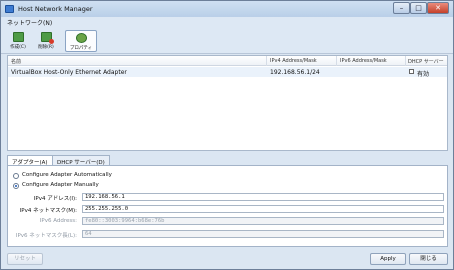  Describe the element at coordinates (69, 72) in the screenshot. I see `row-name: VirtualBox Host-Only Ethernet Adapter` at that location.